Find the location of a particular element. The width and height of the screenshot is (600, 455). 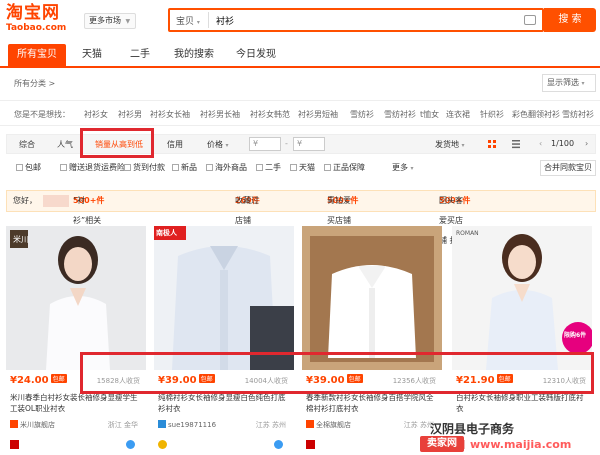

price-max-input: ¥ is located at coordinates (309, 144).